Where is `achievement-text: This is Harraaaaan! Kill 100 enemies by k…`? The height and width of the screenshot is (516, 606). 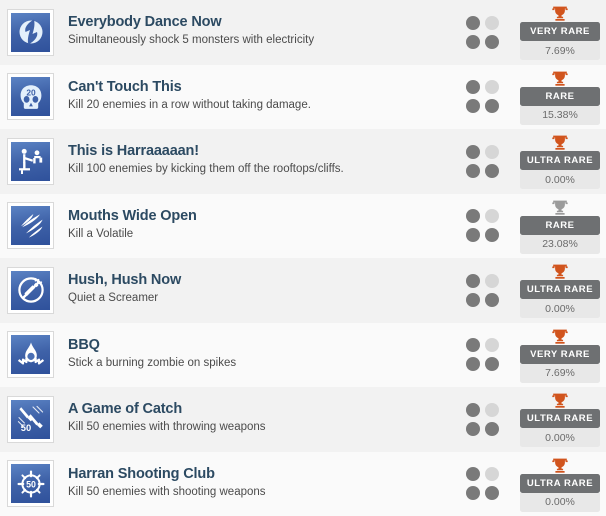 achievement-text: This is Harraaaaan! Kill 100 enemies by k… is located at coordinates (260, 161).